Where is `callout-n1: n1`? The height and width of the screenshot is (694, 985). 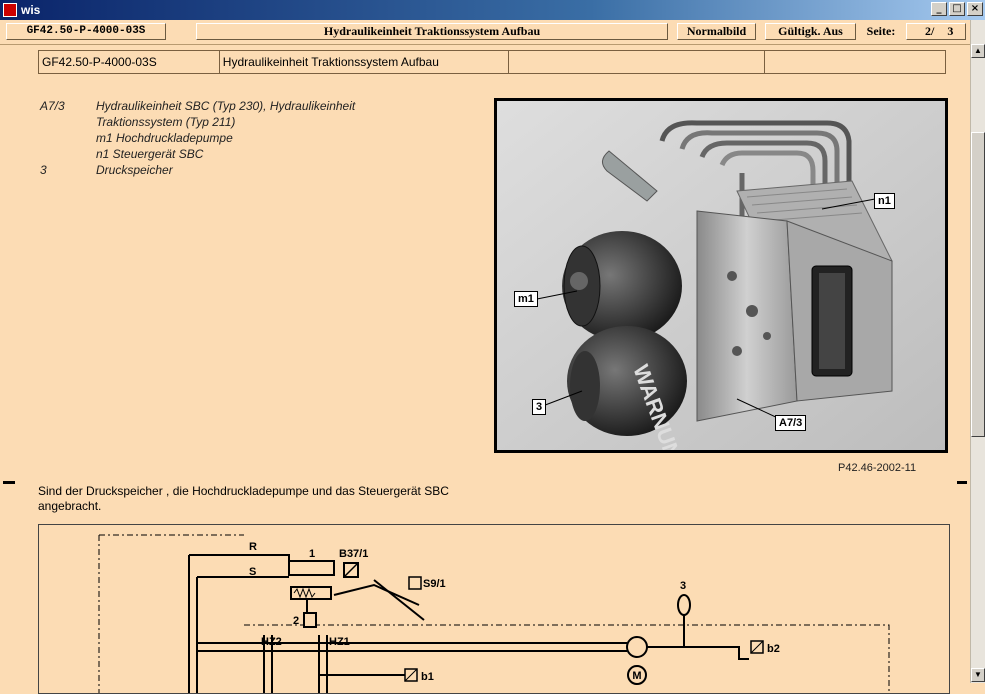
callout-n1: n1 is located at coordinates (884, 201).